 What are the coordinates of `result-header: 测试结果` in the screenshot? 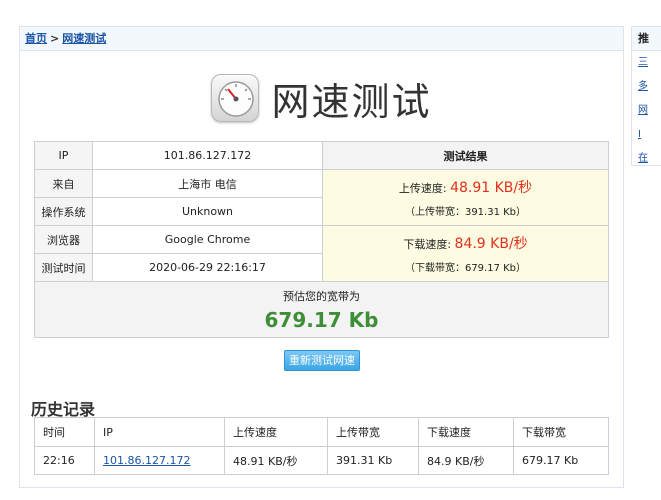 It's located at (465, 155).